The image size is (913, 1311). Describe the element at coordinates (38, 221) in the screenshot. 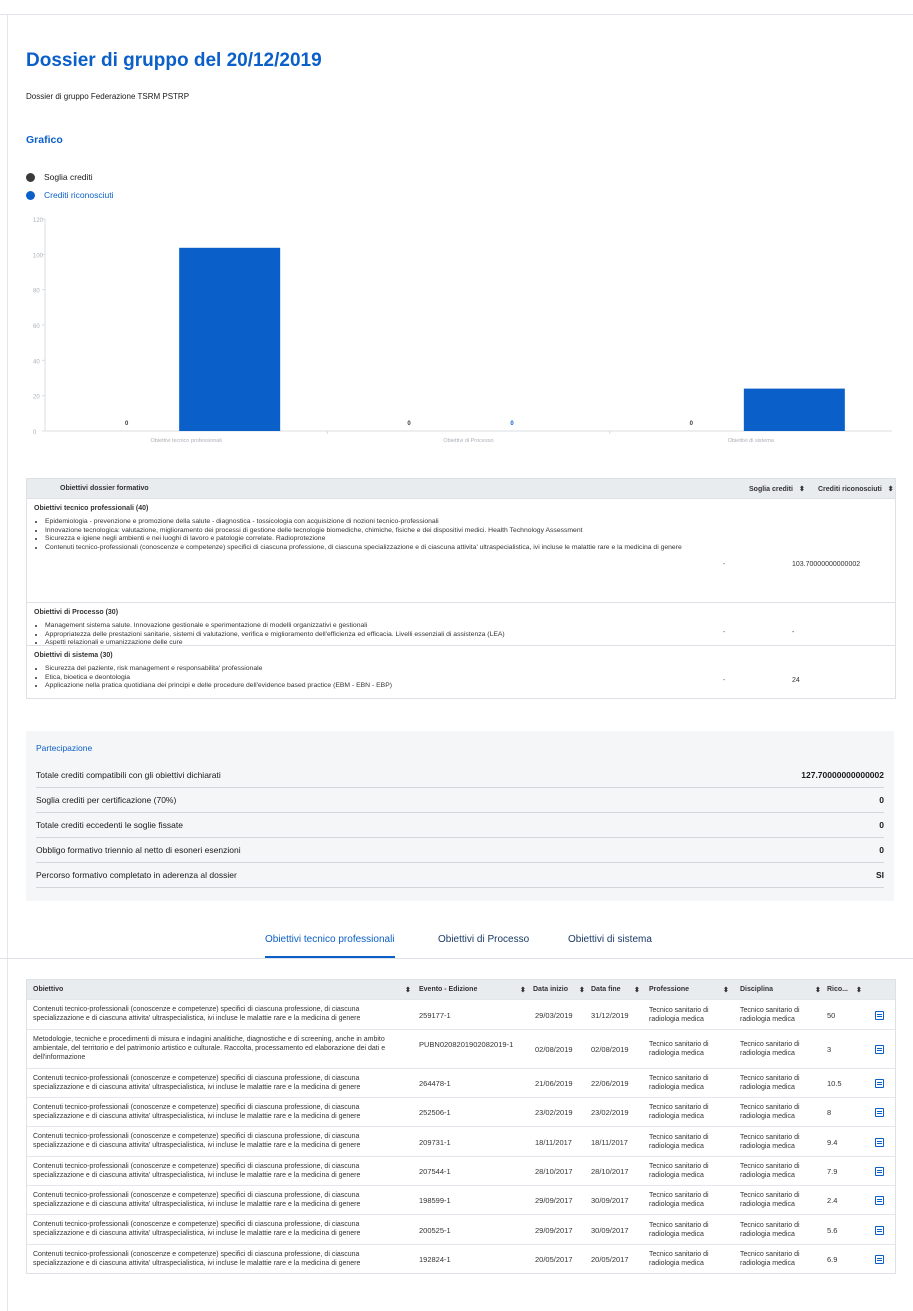

I see `y-tick-label: 120` at that location.